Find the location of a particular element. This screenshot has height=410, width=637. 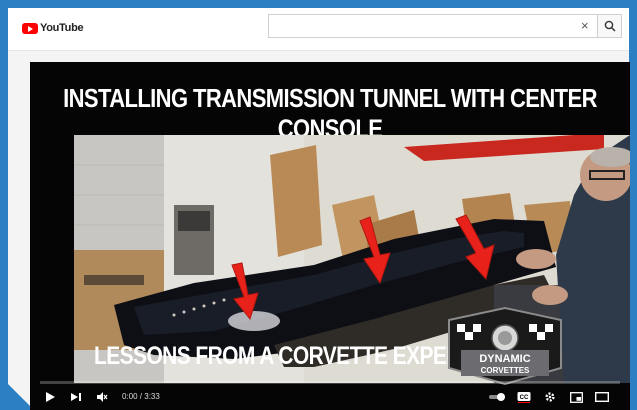

volume-muted-icon is located at coordinates (102, 397).